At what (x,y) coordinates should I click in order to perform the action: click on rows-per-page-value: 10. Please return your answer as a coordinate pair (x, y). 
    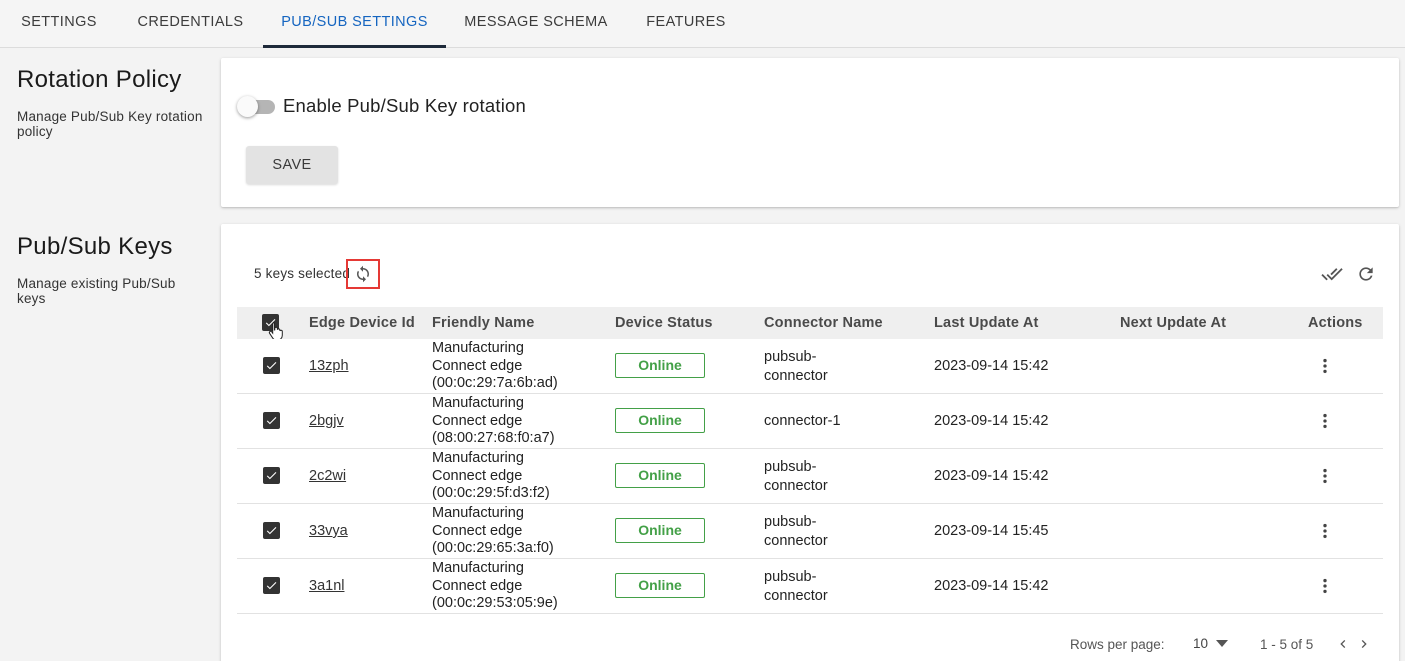
    Looking at the image, I should click on (1201, 643).